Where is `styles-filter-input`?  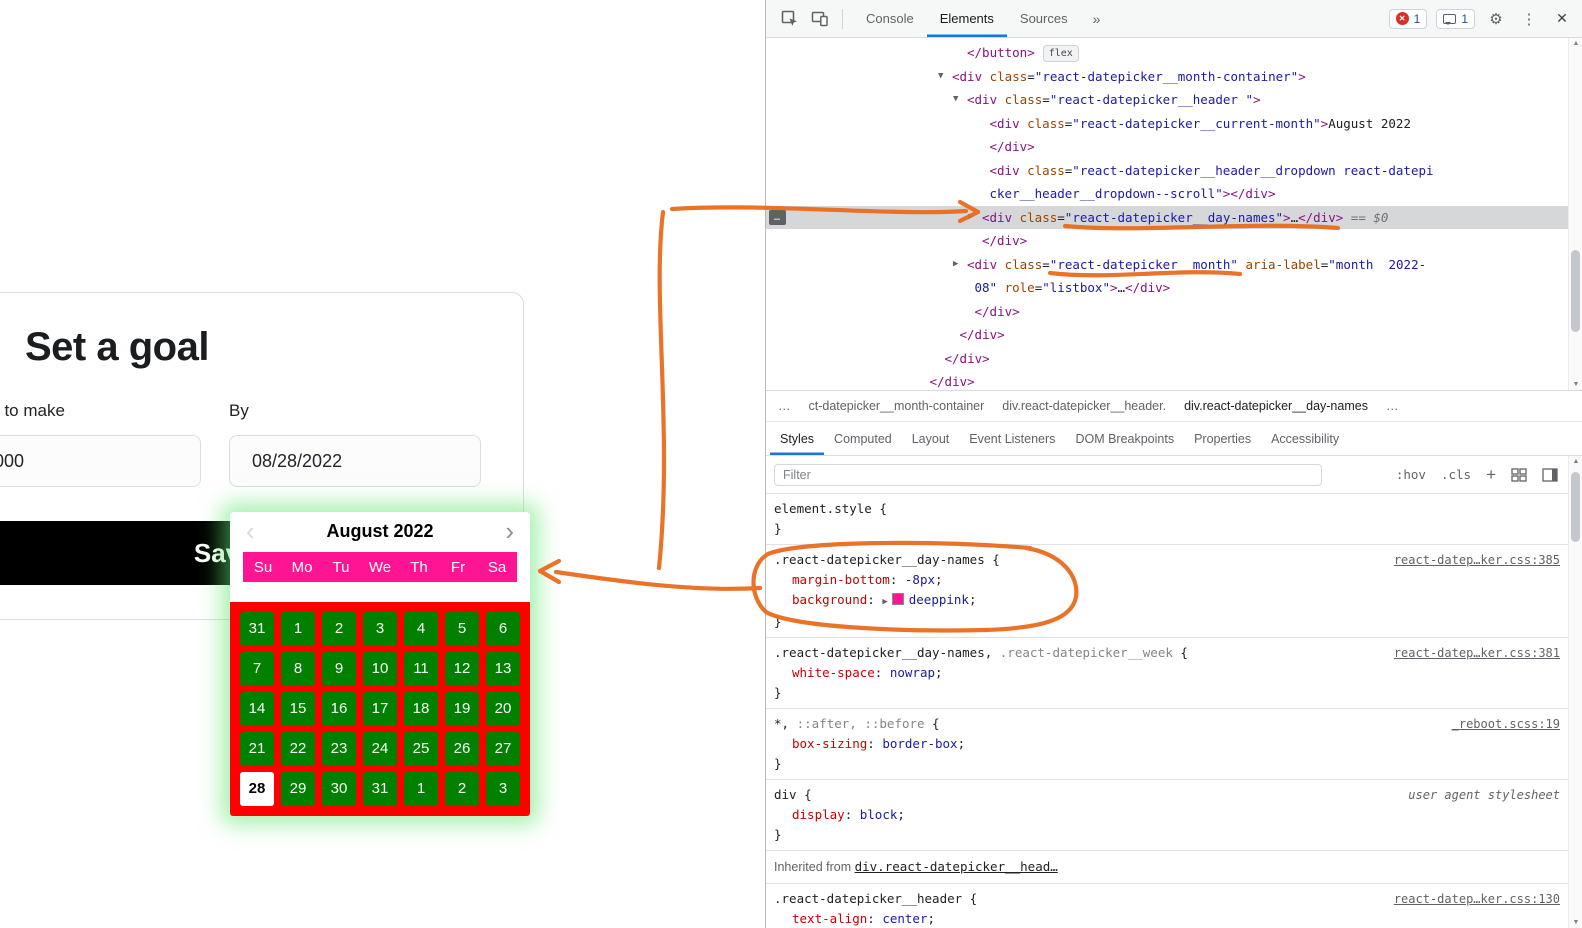 styles-filter-input is located at coordinates (1048, 474).